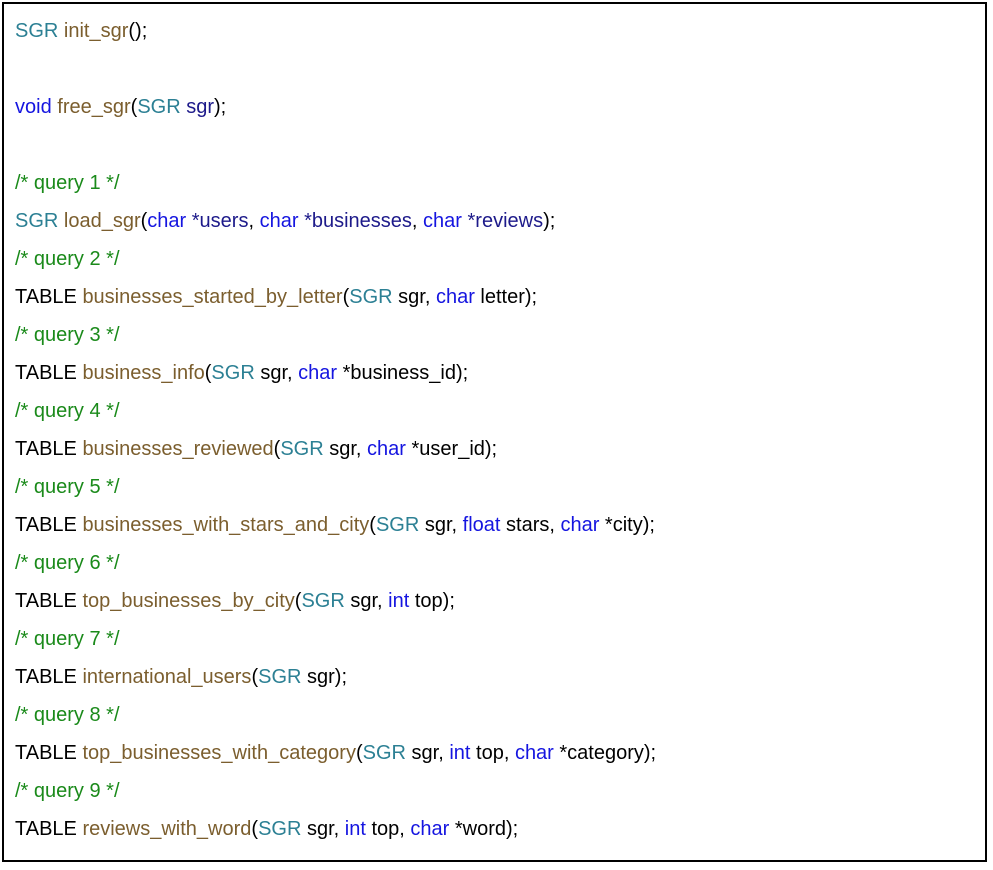 Image resolution: width=993 pixels, height=870 pixels. Describe the element at coordinates (324, 677) in the screenshot. I see `code-token: sgr);` at that location.